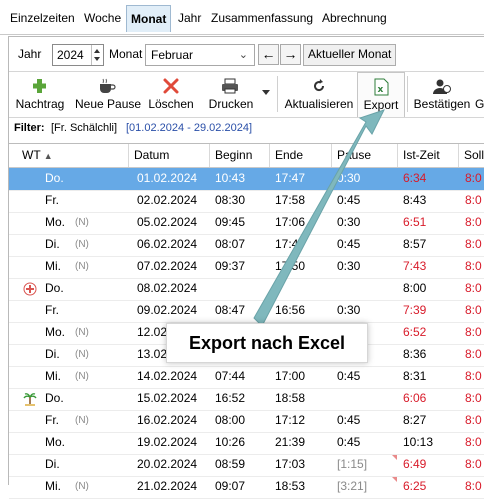  I want to click on callout-arrow, so click(319, 218).